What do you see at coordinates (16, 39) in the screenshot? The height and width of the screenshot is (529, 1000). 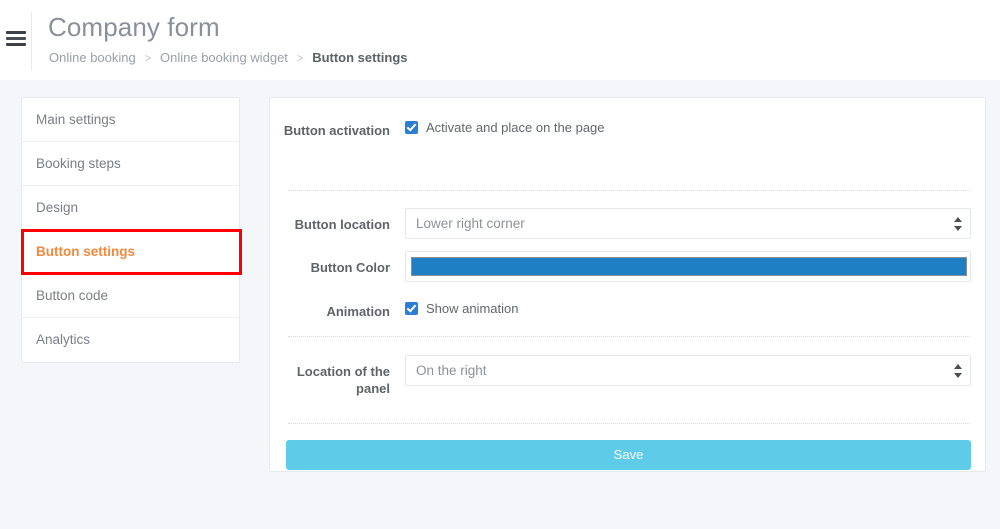 I see `hamburger-menu-icon` at bounding box center [16, 39].